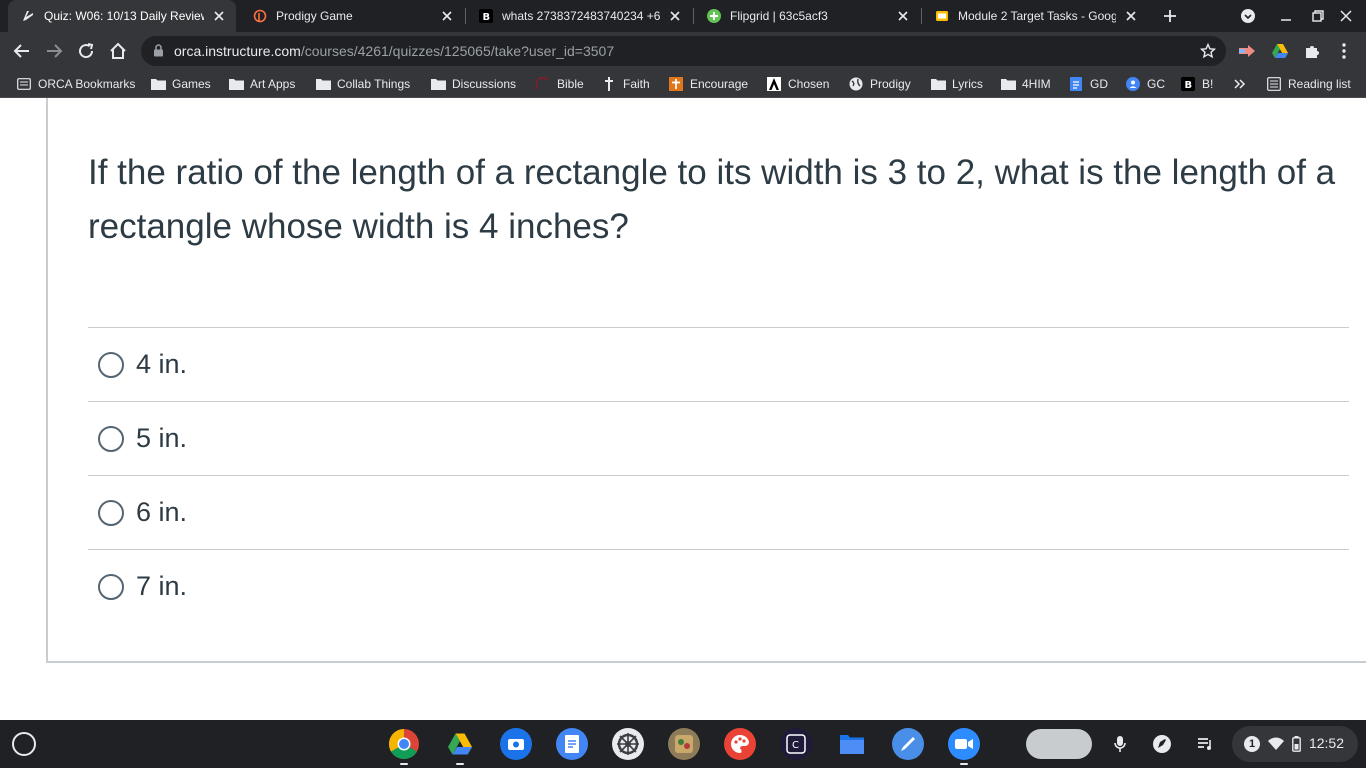 This screenshot has width=1366, height=768. What do you see at coordinates (516, 744) in the screenshot?
I see `camera-app-icon` at bounding box center [516, 744].